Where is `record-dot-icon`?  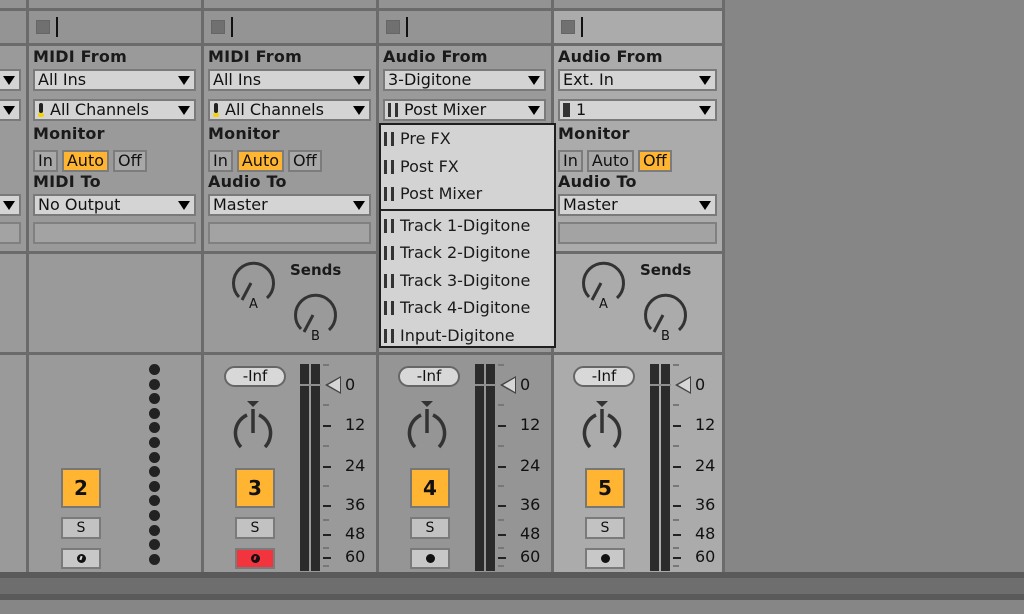 record-dot-icon is located at coordinates (430, 558).